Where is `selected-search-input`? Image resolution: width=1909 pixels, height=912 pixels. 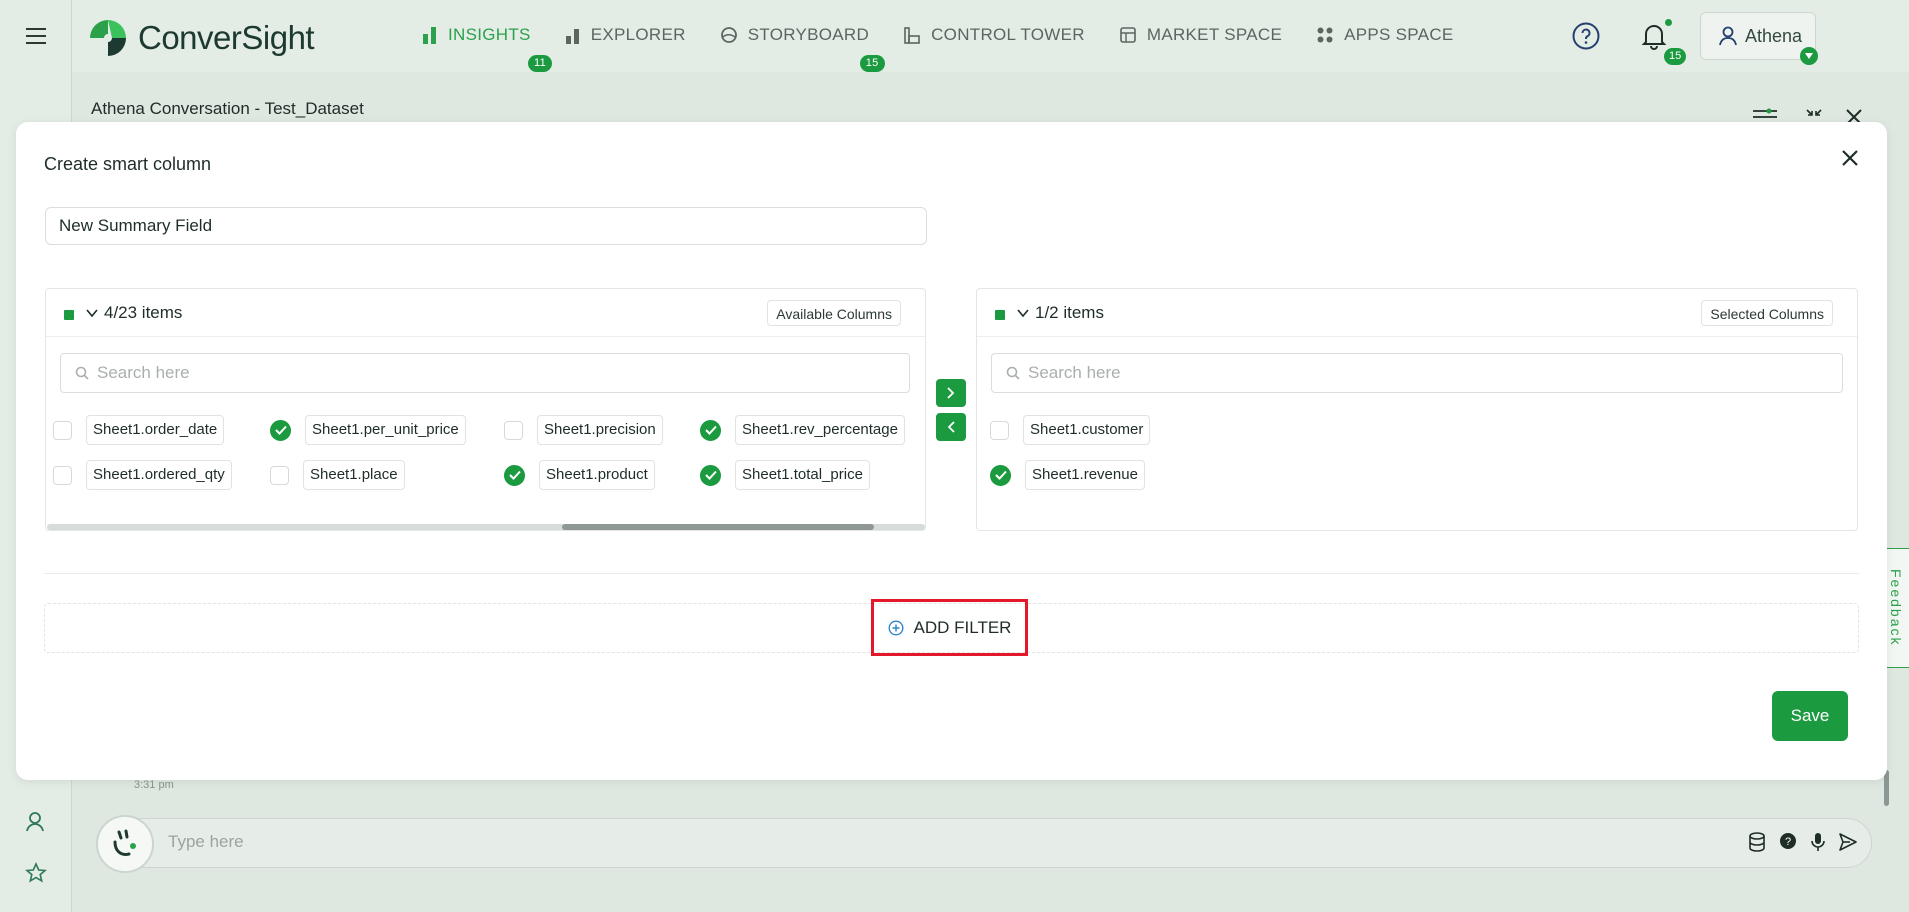
selected-search-input is located at coordinates (1428, 373).